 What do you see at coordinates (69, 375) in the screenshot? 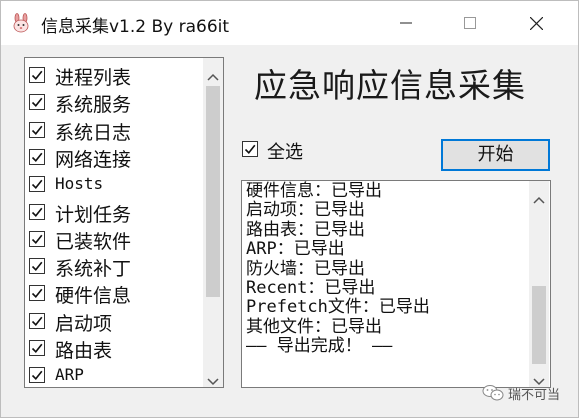
I see `list-item-label: ARP` at bounding box center [69, 375].